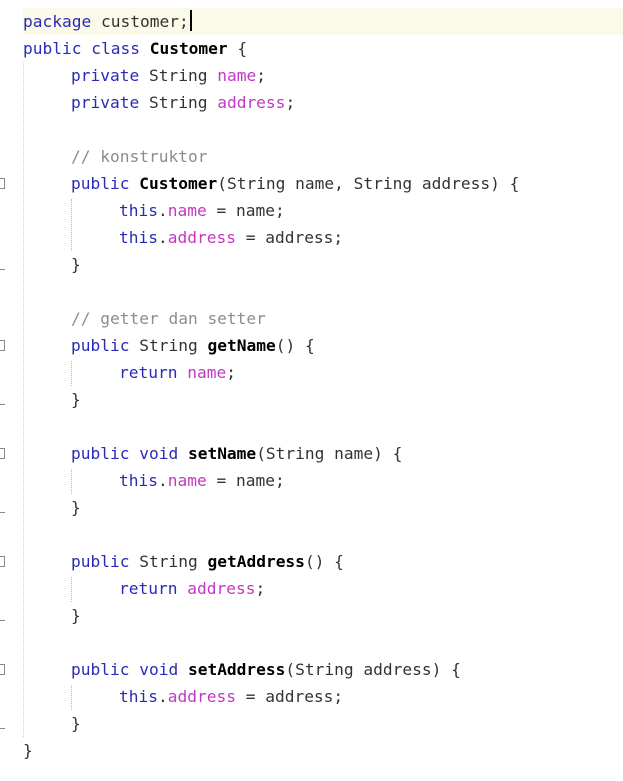  What do you see at coordinates (237, 48) in the screenshot?
I see `code-token: {` at bounding box center [237, 48].